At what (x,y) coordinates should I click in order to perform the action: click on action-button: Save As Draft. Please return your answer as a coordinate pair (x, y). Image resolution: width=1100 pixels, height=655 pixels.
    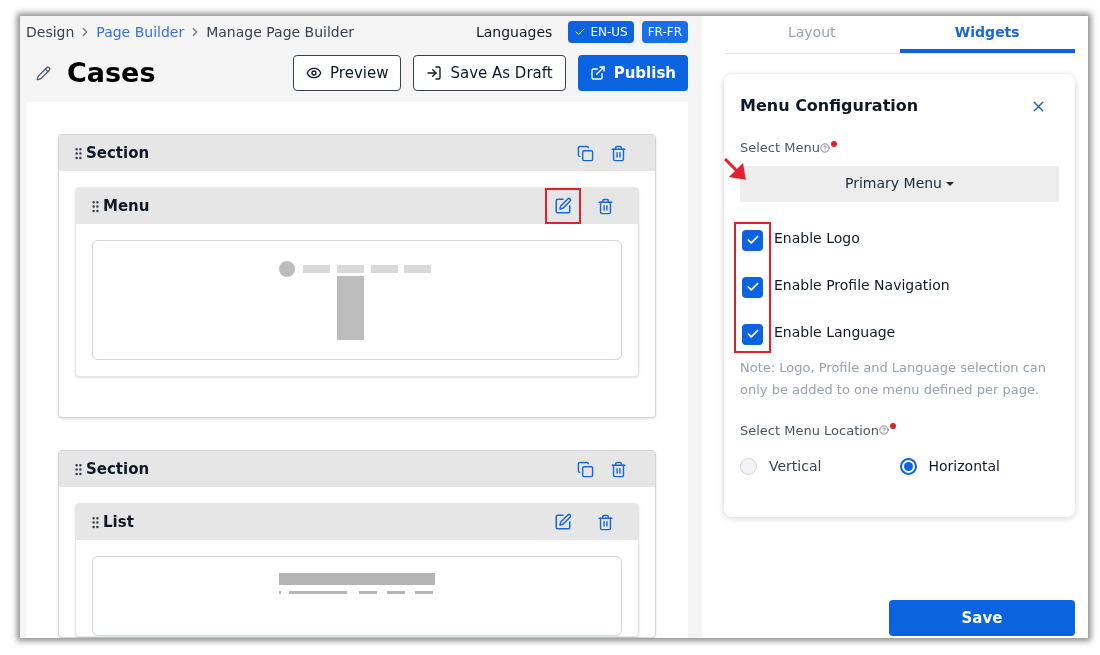
    Looking at the image, I should click on (489, 73).